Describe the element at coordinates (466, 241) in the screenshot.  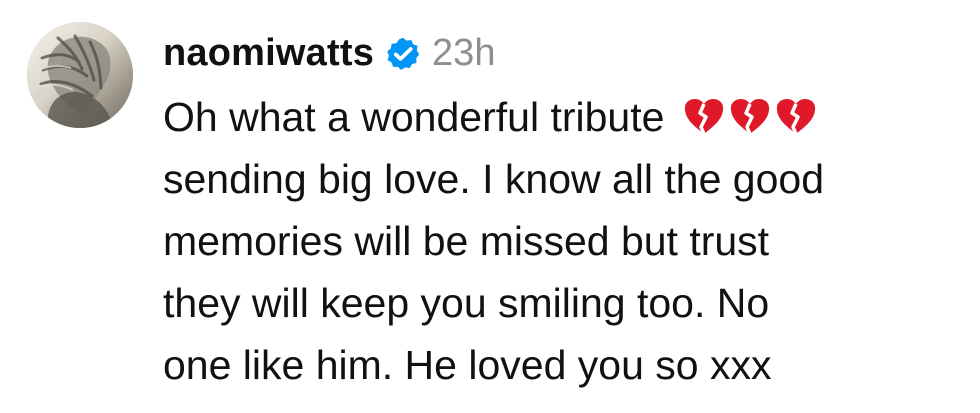
I see `comment-line: memories will be missed but trust` at that location.